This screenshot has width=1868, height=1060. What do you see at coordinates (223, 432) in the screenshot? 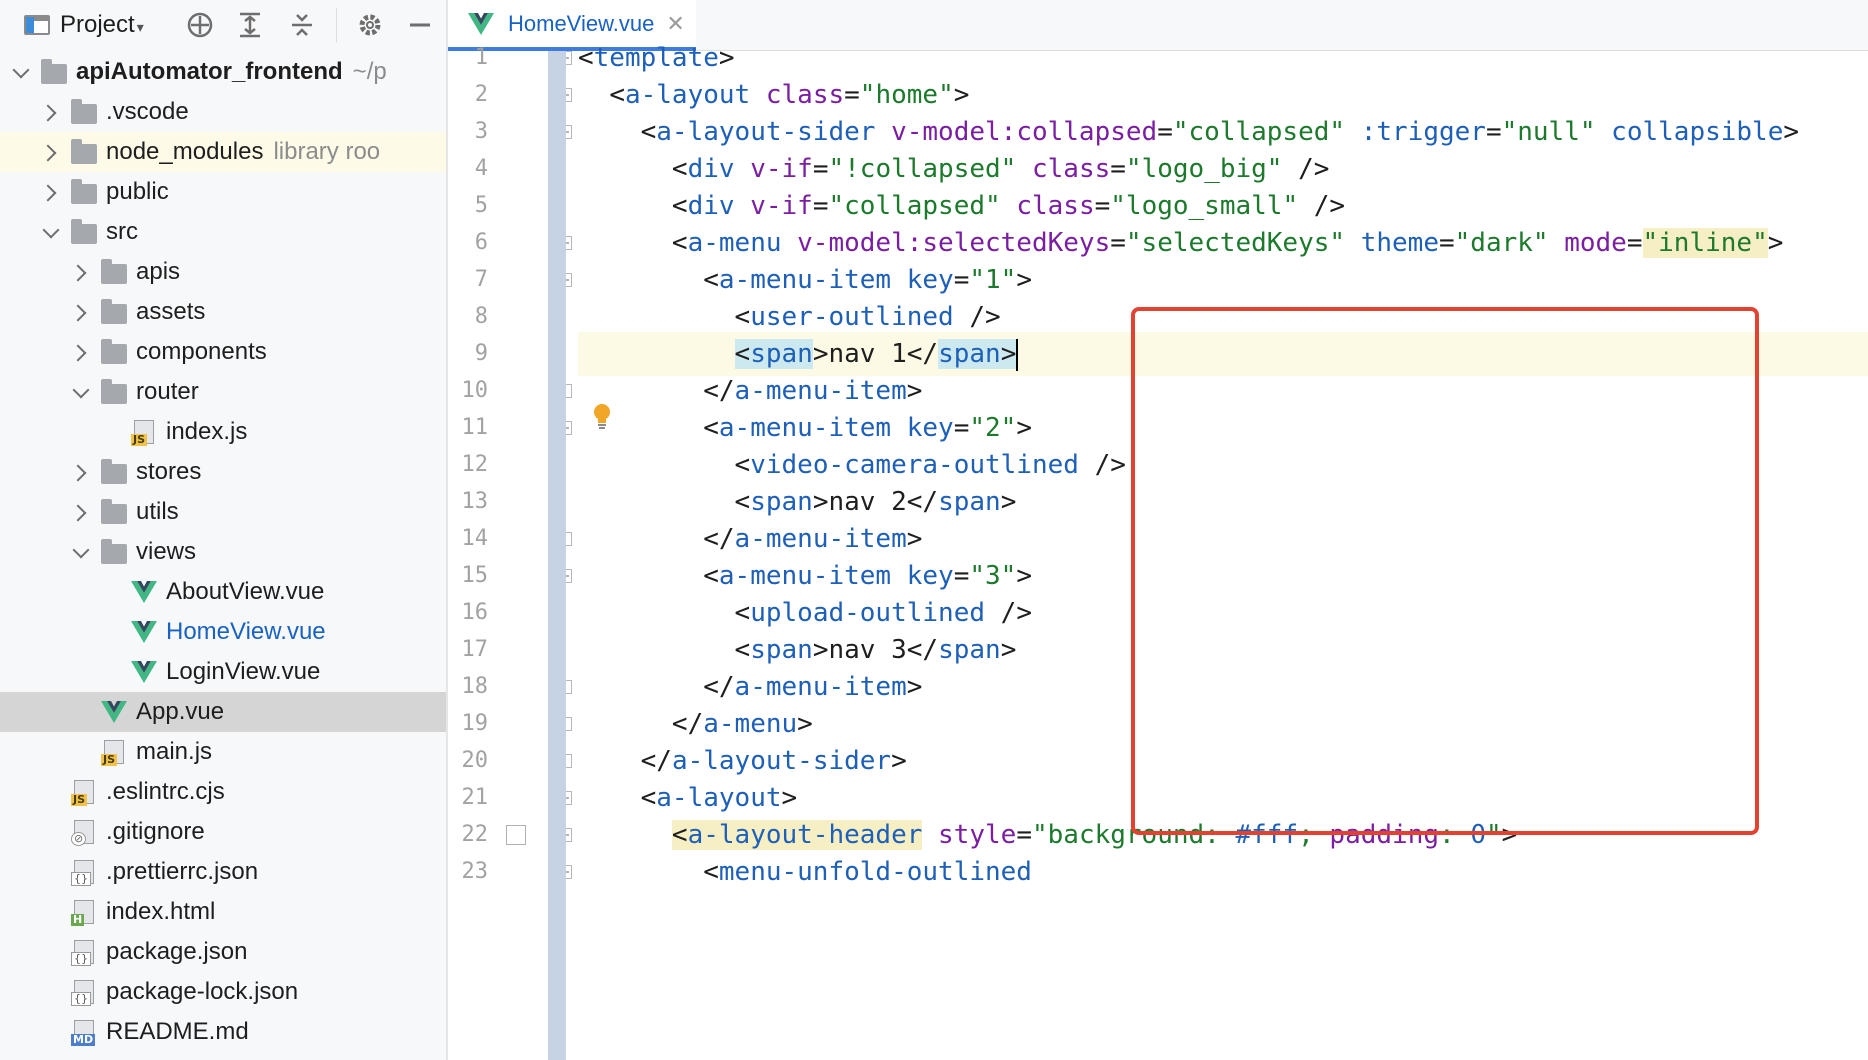
I see `tree-item: JS index.js` at bounding box center [223, 432].